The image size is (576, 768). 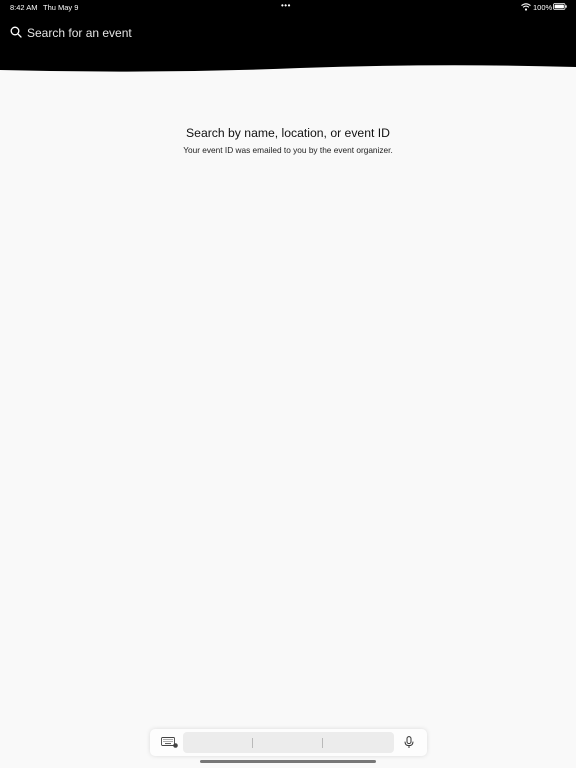 What do you see at coordinates (409, 742) in the screenshot?
I see `microphone-icon` at bounding box center [409, 742].